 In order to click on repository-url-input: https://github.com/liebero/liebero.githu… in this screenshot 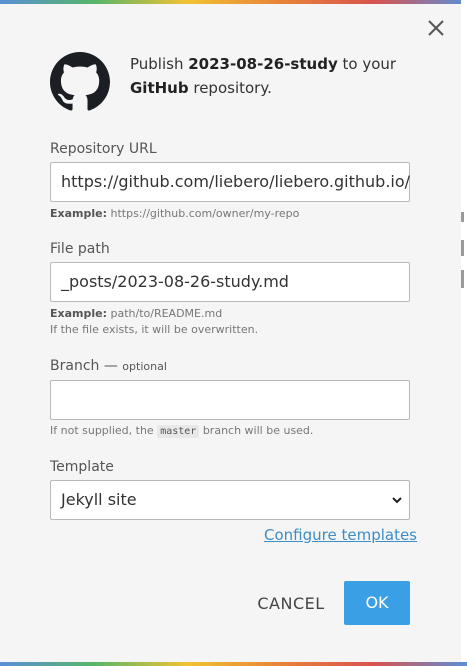, I will do `click(230, 182)`.